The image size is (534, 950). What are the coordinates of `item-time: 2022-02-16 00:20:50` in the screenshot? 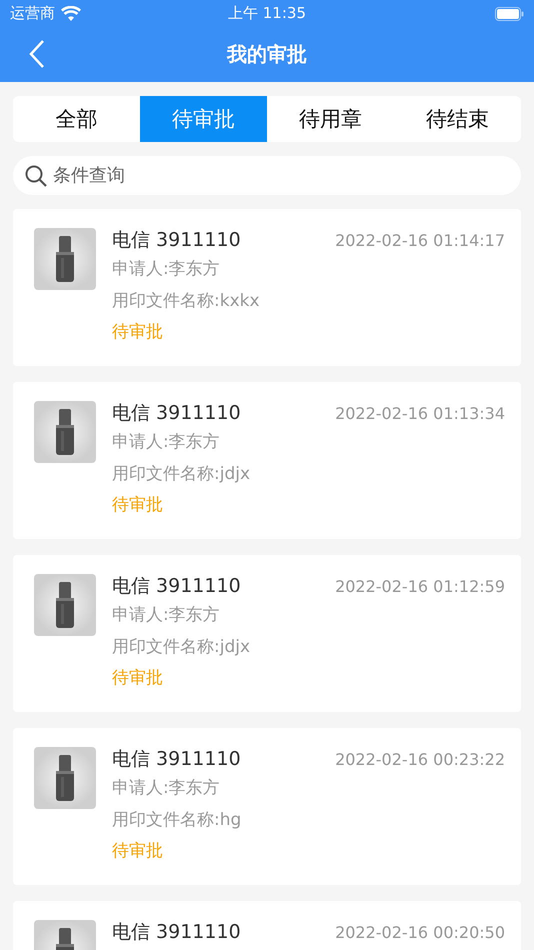 It's located at (420, 932).